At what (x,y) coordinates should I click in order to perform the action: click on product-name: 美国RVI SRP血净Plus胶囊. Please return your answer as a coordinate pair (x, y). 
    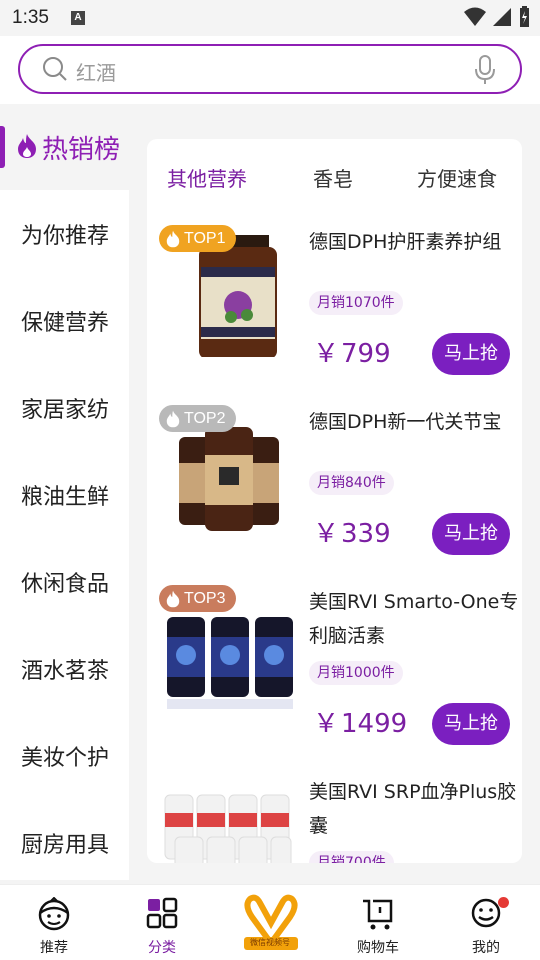
    Looking at the image, I should click on (413, 809).